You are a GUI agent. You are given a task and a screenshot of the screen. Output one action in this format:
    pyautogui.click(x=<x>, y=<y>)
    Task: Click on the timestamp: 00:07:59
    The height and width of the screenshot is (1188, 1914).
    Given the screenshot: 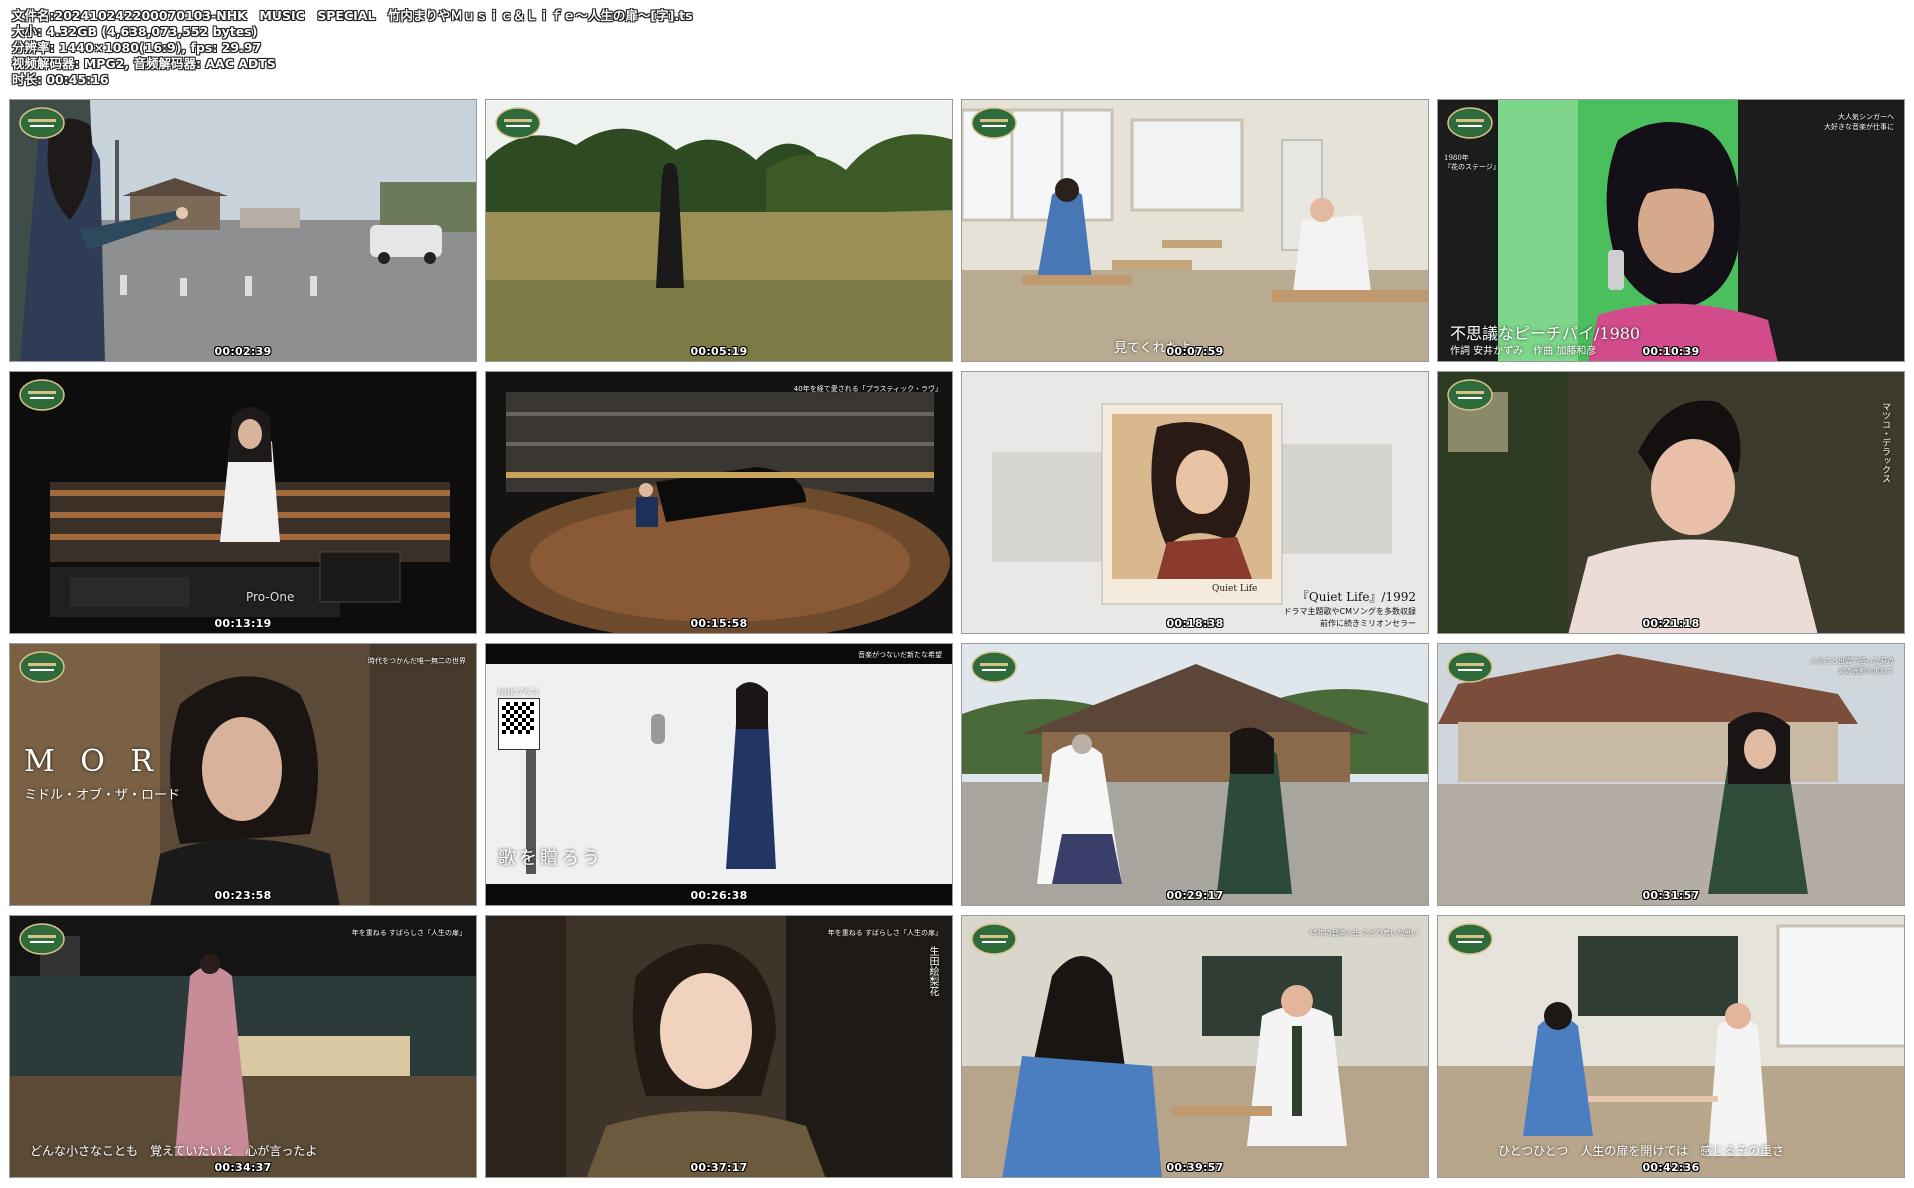 What is the action you would take?
    pyautogui.click(x=1195, y=351)
    